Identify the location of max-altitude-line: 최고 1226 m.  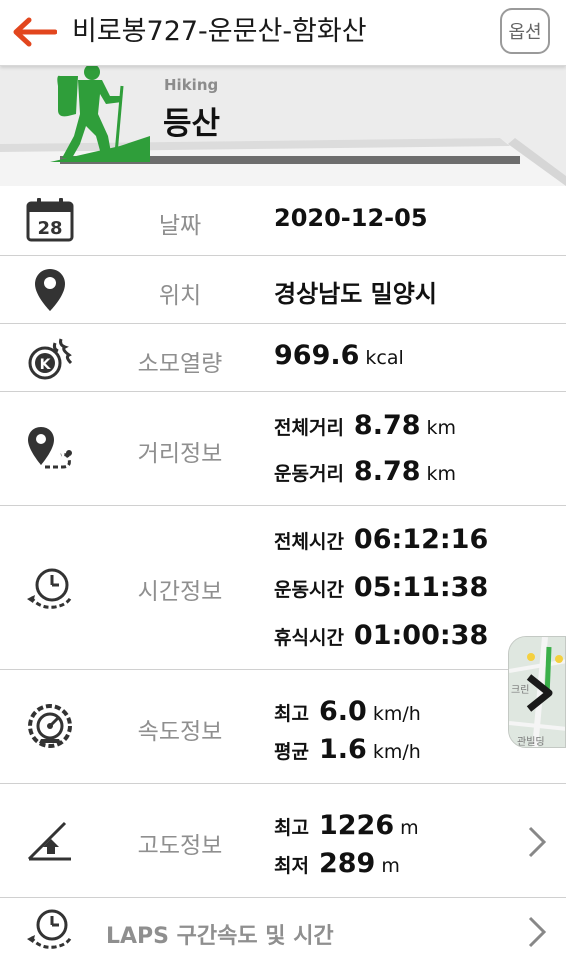
(346, 825).